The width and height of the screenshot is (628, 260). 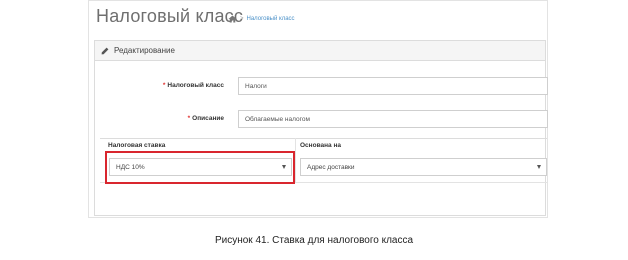 I want to click on tax-class-input: Налоги, so click(x=393, y=86).